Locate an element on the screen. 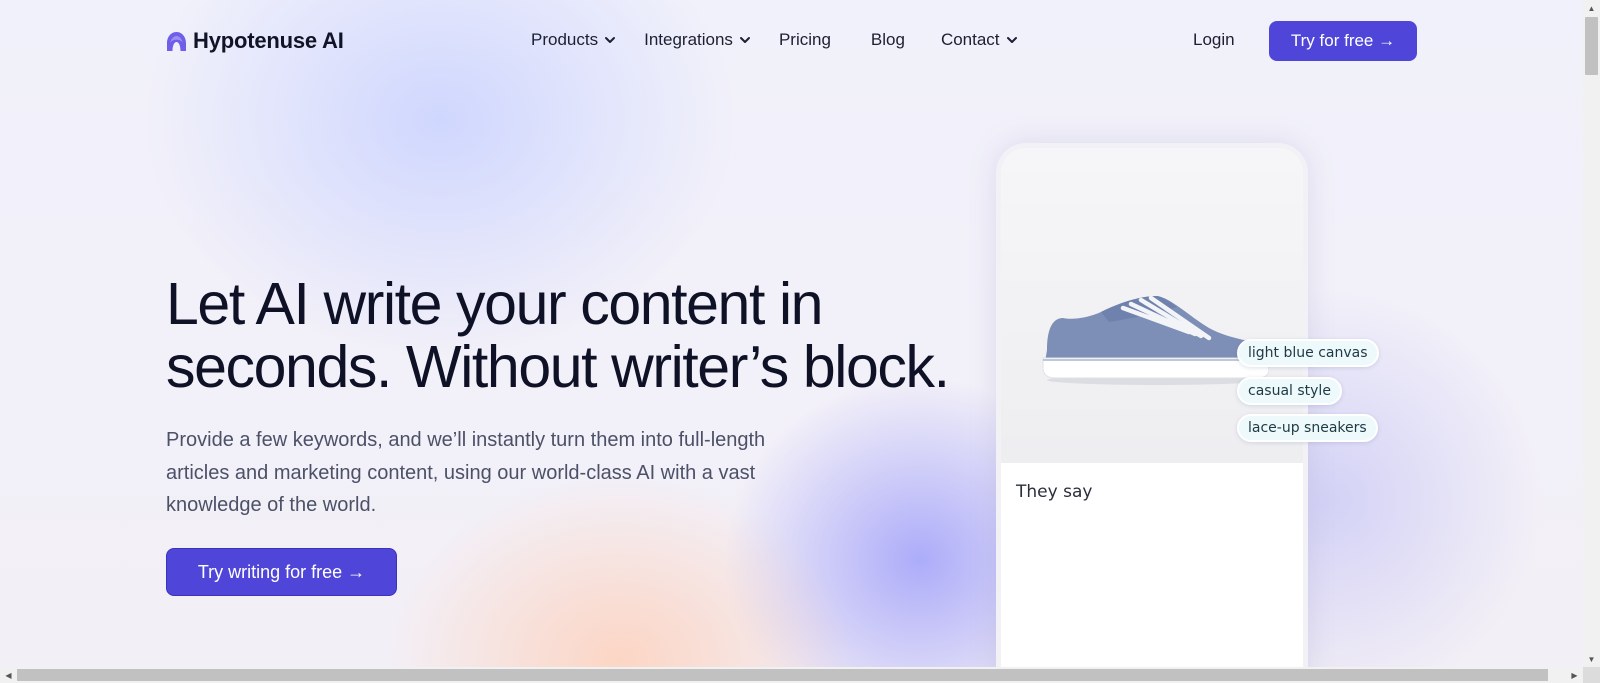 The width and height of the screenshot is (1600, 683). scroll-right-arrow-icon: ▶ is located at coordinates (1574, 675).